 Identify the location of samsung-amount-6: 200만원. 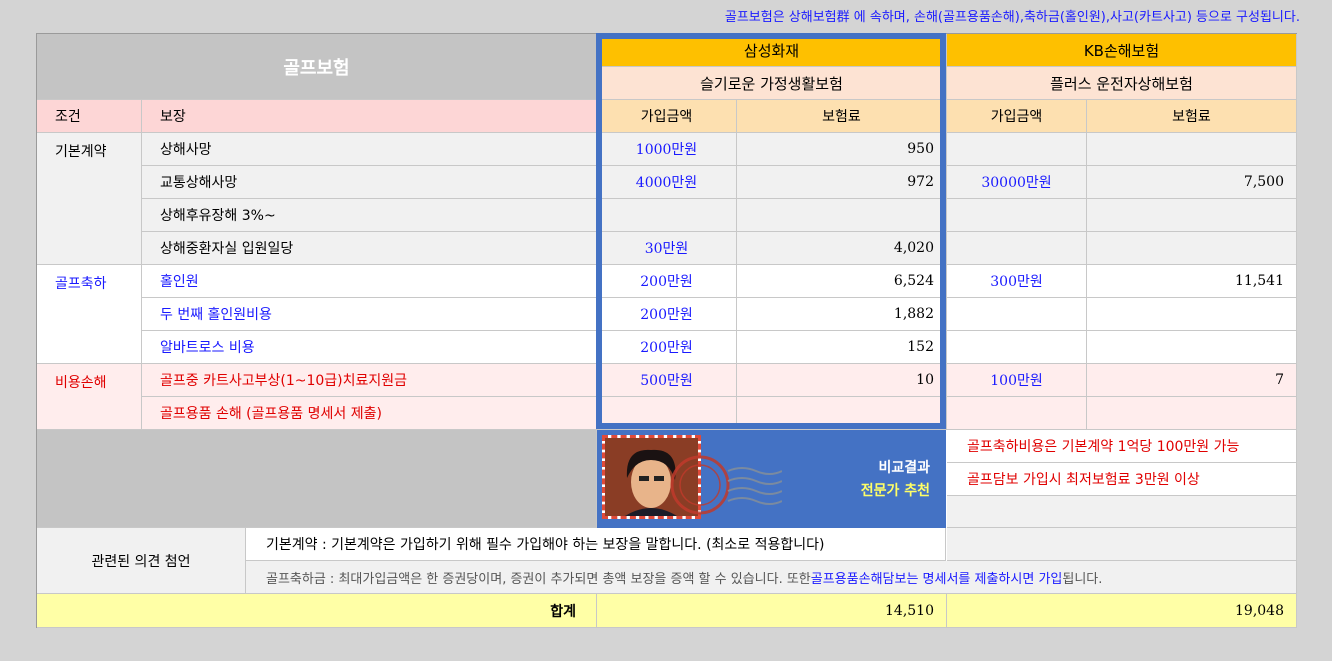
(667, 347).